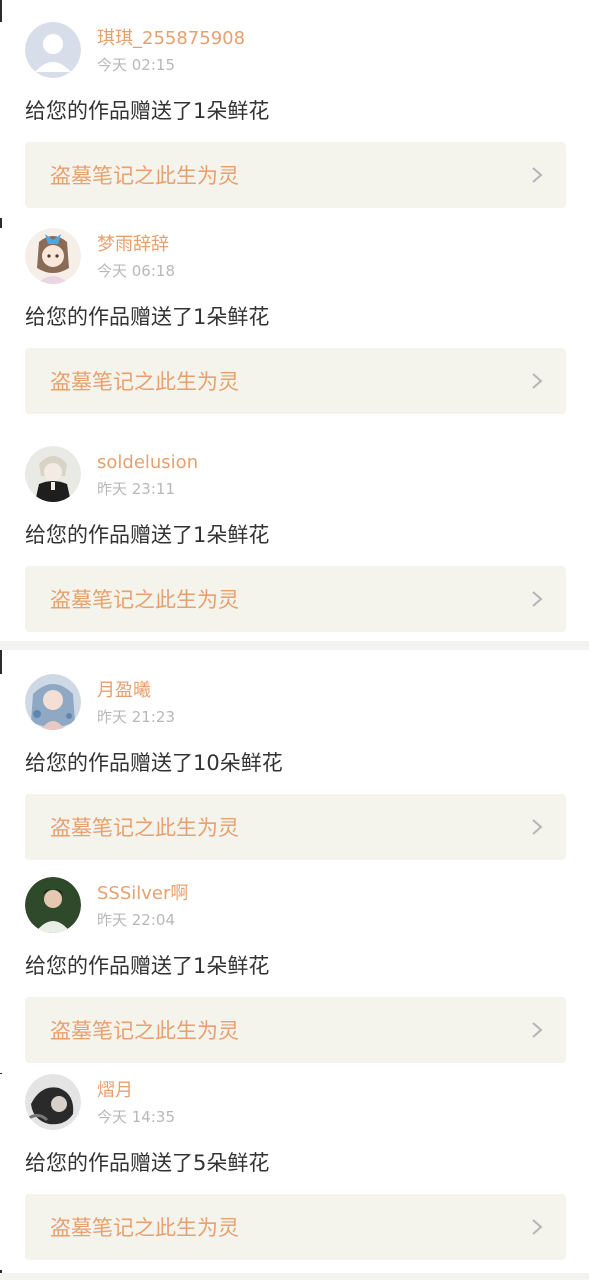 This screenshot has height=1280, width=589. I want to click on username: 梦雨辞辞, so click(133, 245).